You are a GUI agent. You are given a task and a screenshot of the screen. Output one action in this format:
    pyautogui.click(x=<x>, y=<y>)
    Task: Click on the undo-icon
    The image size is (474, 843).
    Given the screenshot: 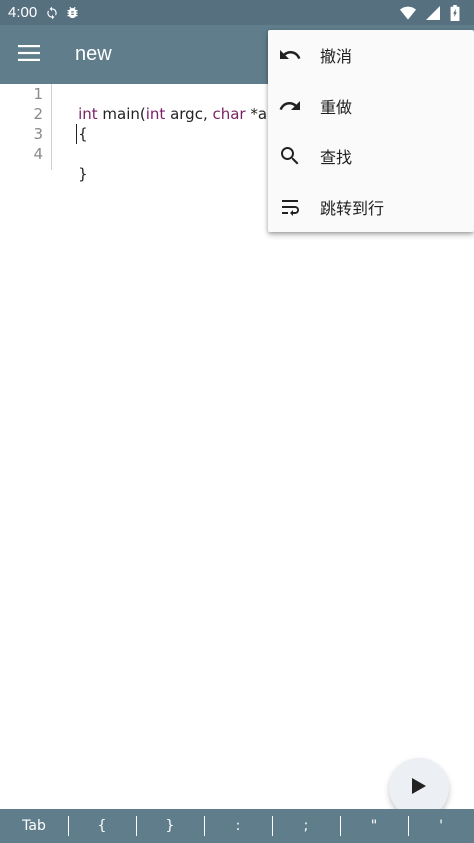 What is the action you would take?
    pyautogui.click(x=290, y=55)
    